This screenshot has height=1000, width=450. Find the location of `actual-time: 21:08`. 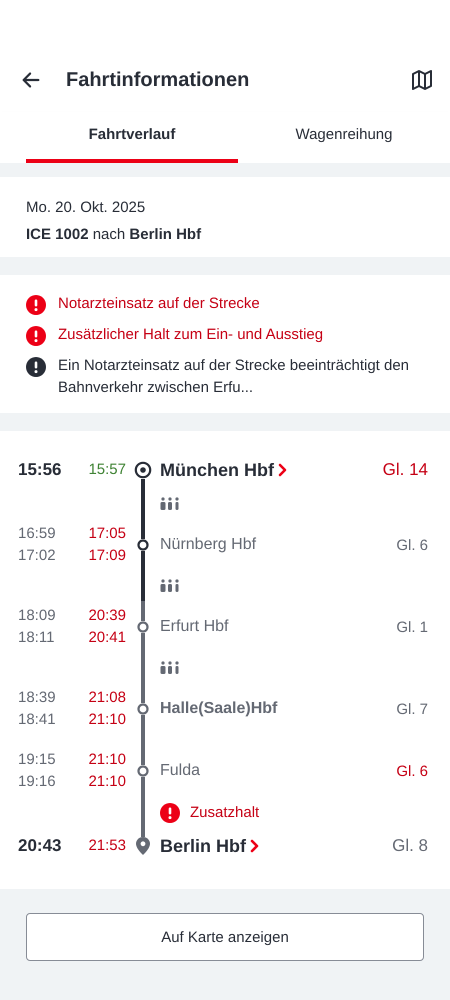

actual-time: 21:08 is located at coordinates (107, 698).